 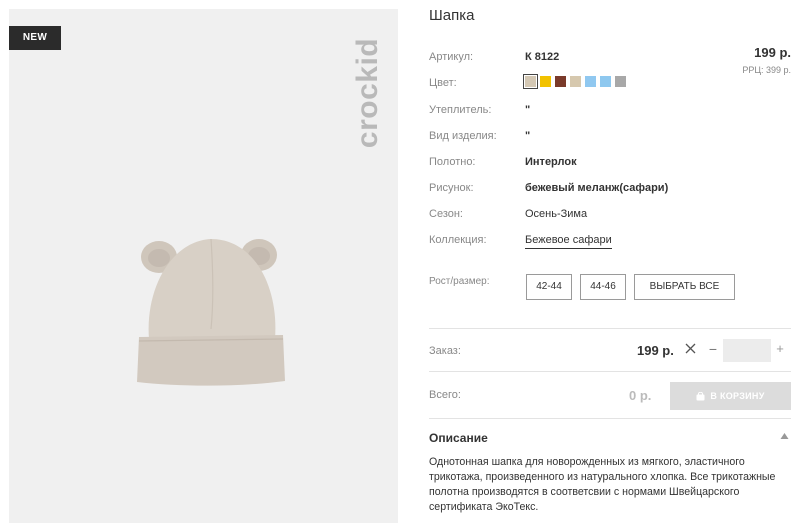 What do you see at coordinates (597, 188) in the screenshot?
I see `attr-value-pattern: бежевый меланж(сафари)` at bounding box center [597, 188].